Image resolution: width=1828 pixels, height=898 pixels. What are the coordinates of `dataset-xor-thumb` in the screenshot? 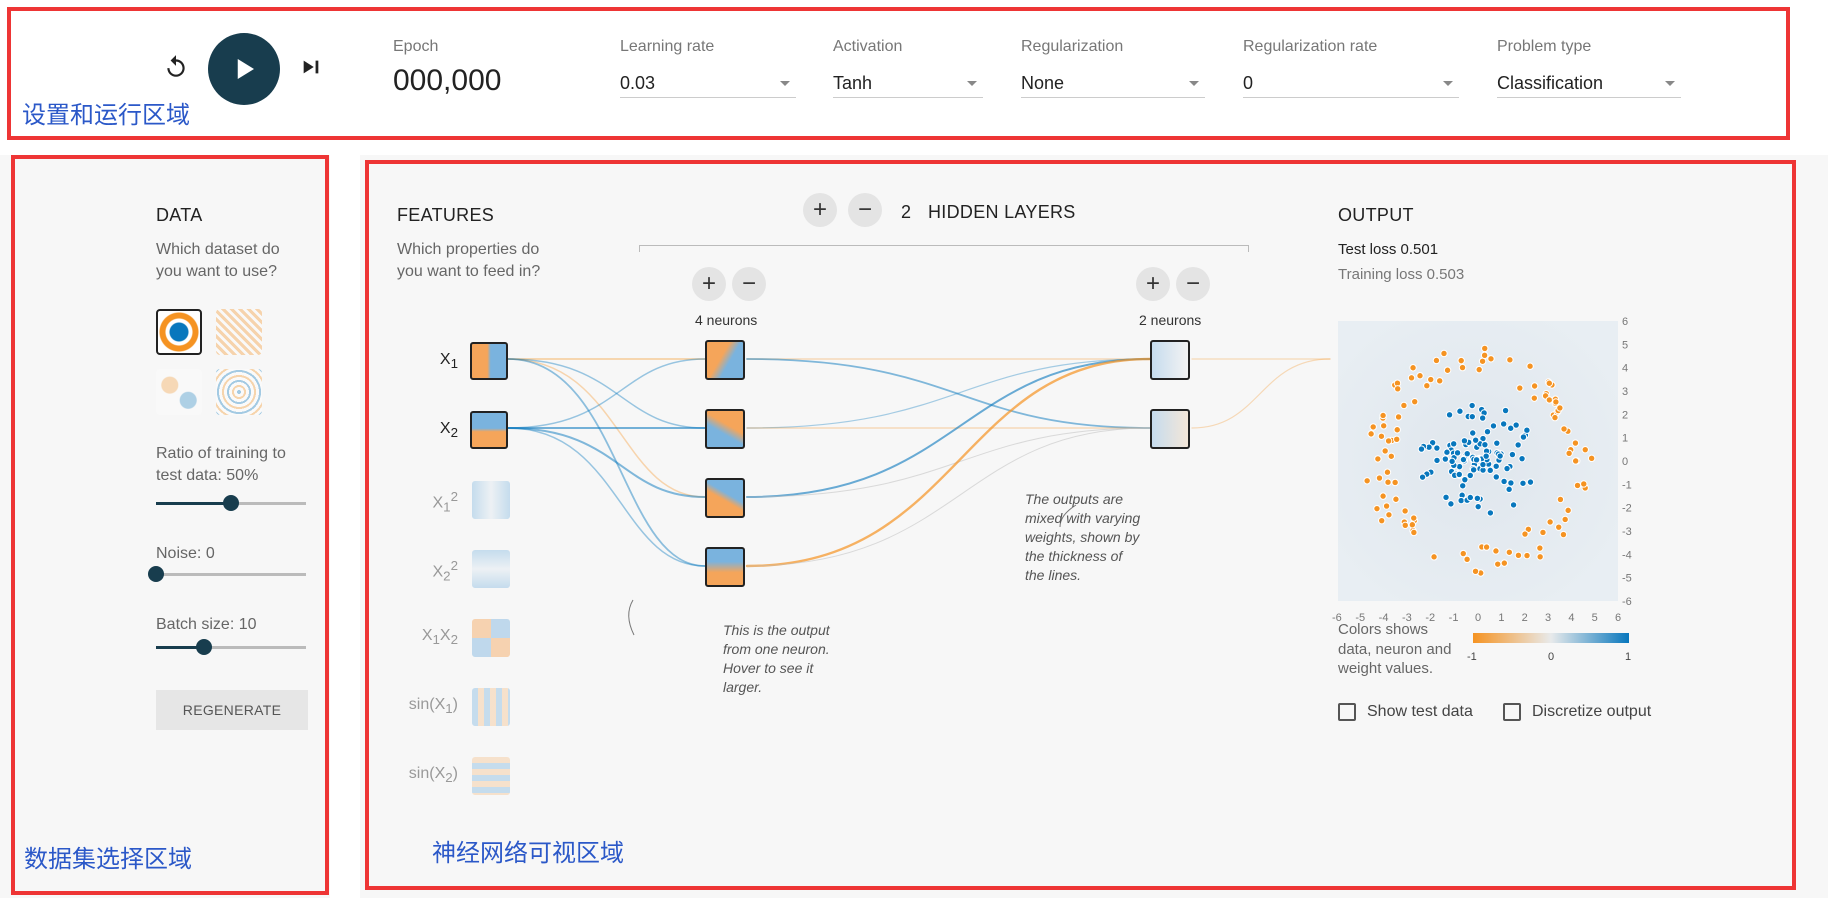 It's located at (239, 332).